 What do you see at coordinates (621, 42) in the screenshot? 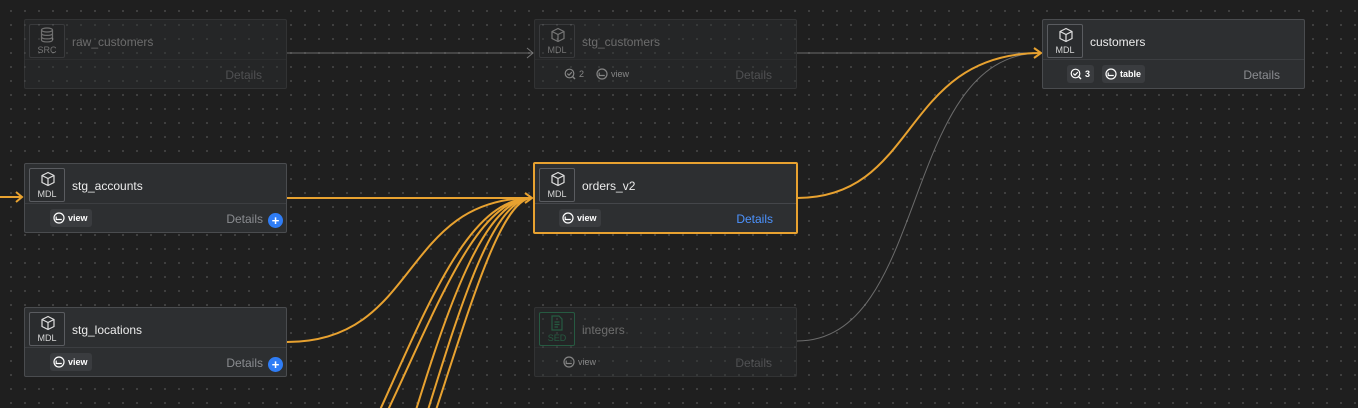
I see `node-name: stg_customers` at bounding box center [621, 42].